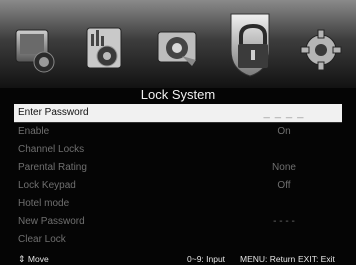 This screenshot has height=265, width=356. Describe the element at coordinates (51, 221) in the screenshot. I see `menu-item-label: New Password` at that location.